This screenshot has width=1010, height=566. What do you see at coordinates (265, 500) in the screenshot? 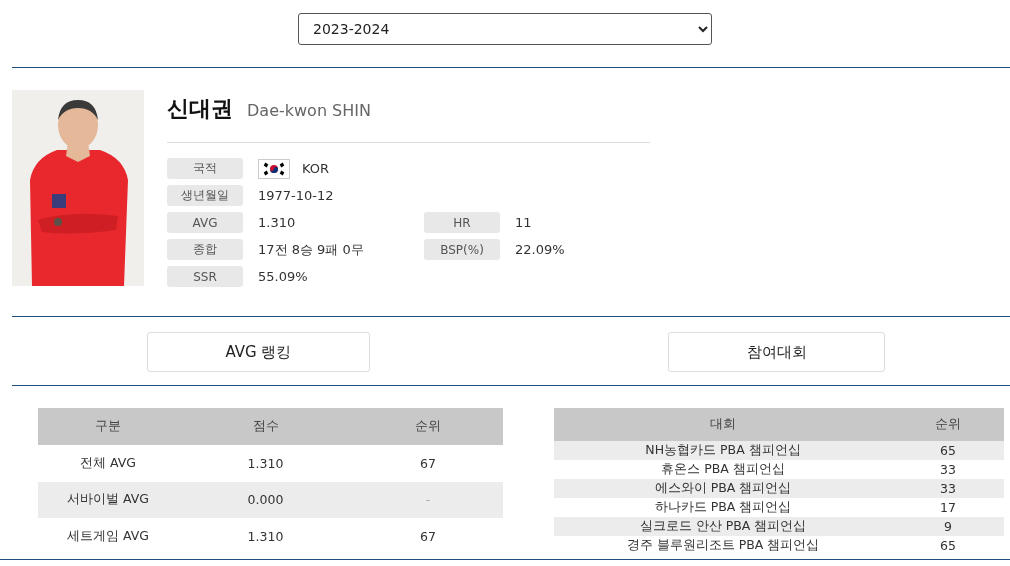
I see `table-cell: 0.000` at bounding box center [265, 500].